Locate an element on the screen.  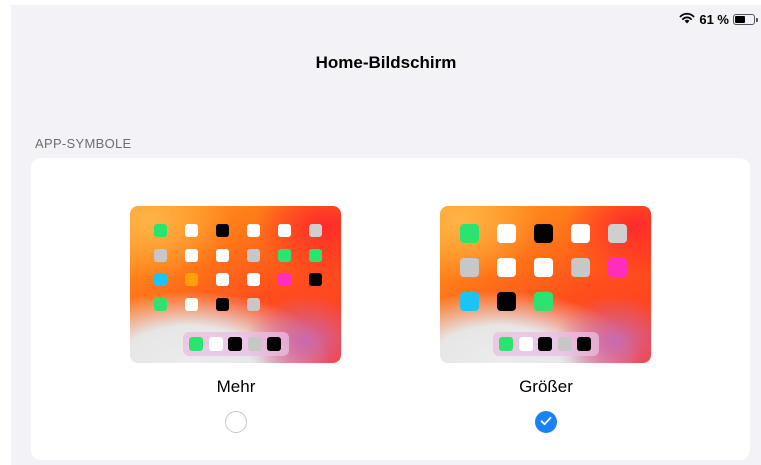
battery-icon is located at coordinates (745, 19).